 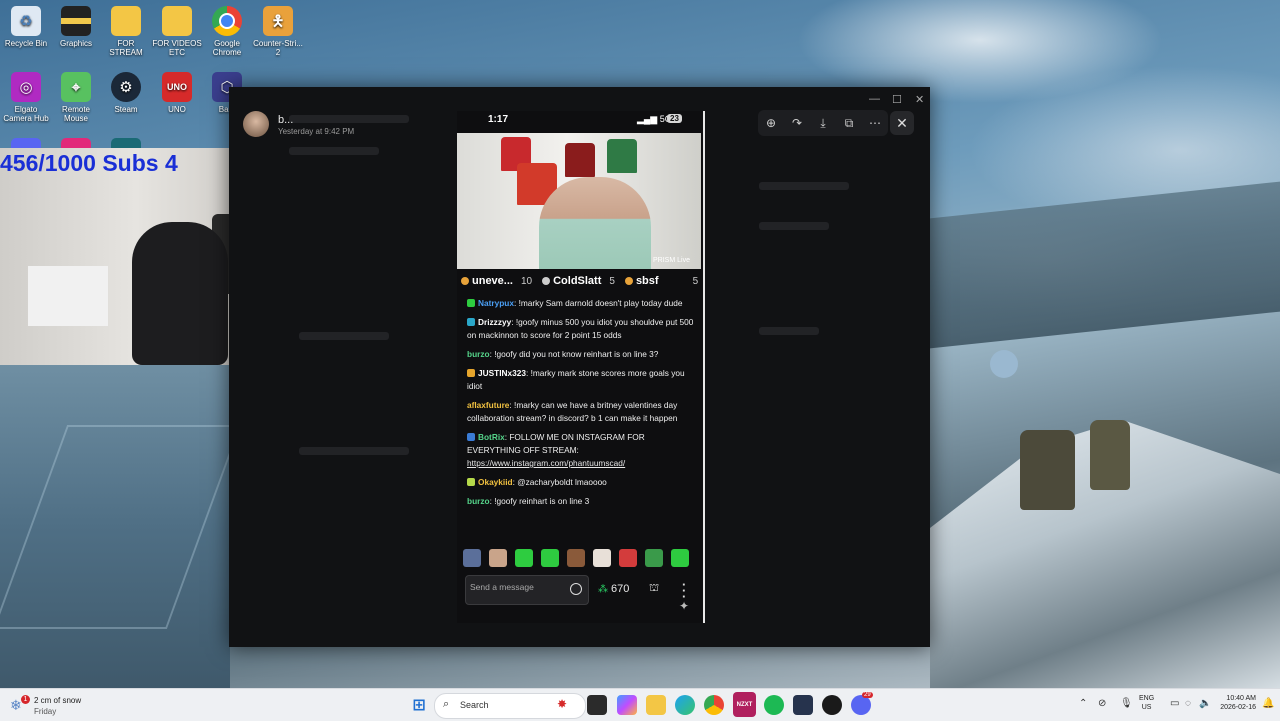 I want to click on notification-badge: 1, so click(x=25, y=699).